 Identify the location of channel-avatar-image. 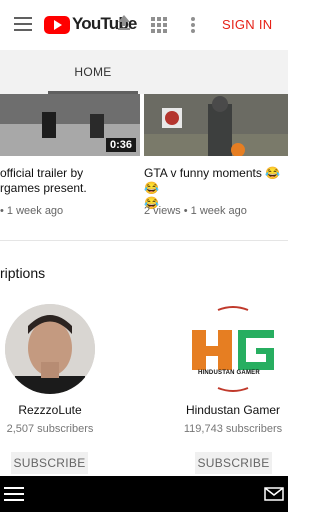
(50, 349).